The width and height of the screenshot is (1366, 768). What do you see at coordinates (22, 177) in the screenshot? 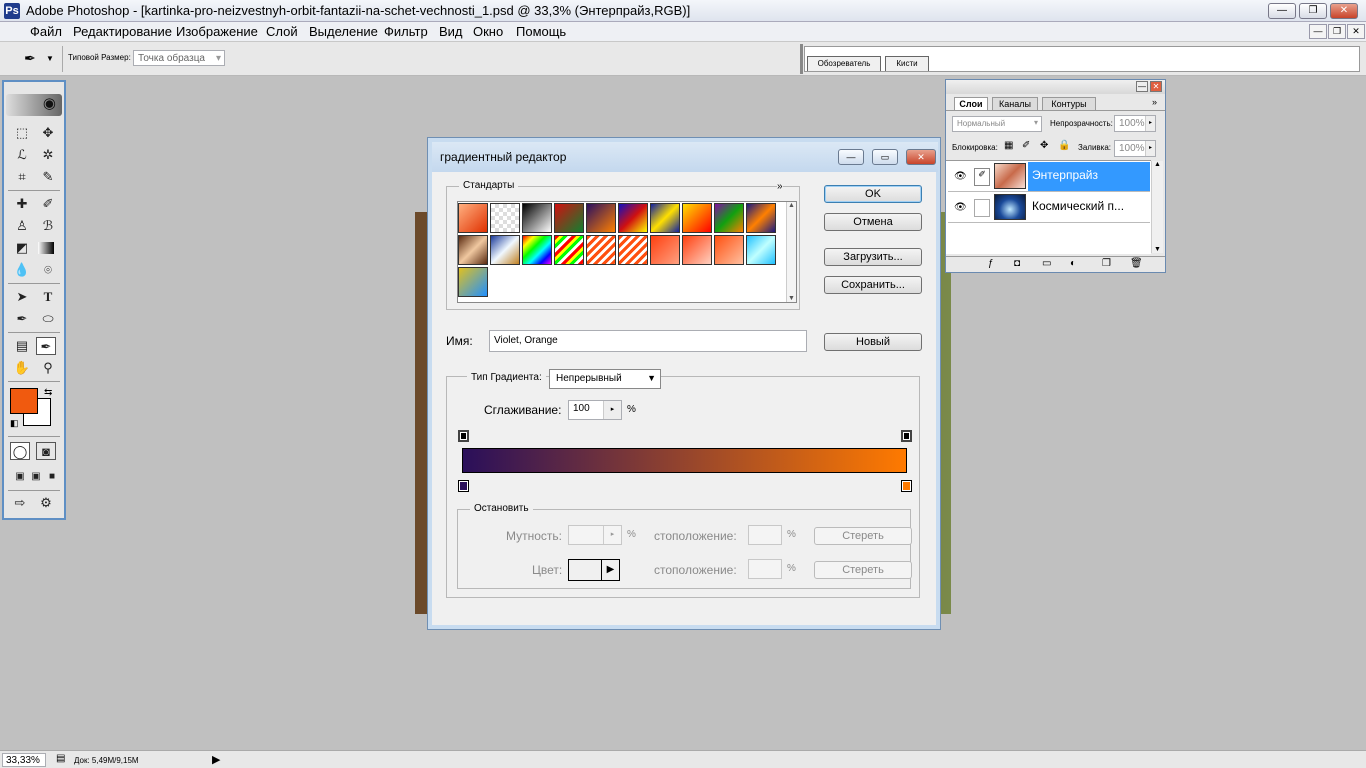
I see `crop-tool-icon: ⌗` at bounding box center [22, 177].